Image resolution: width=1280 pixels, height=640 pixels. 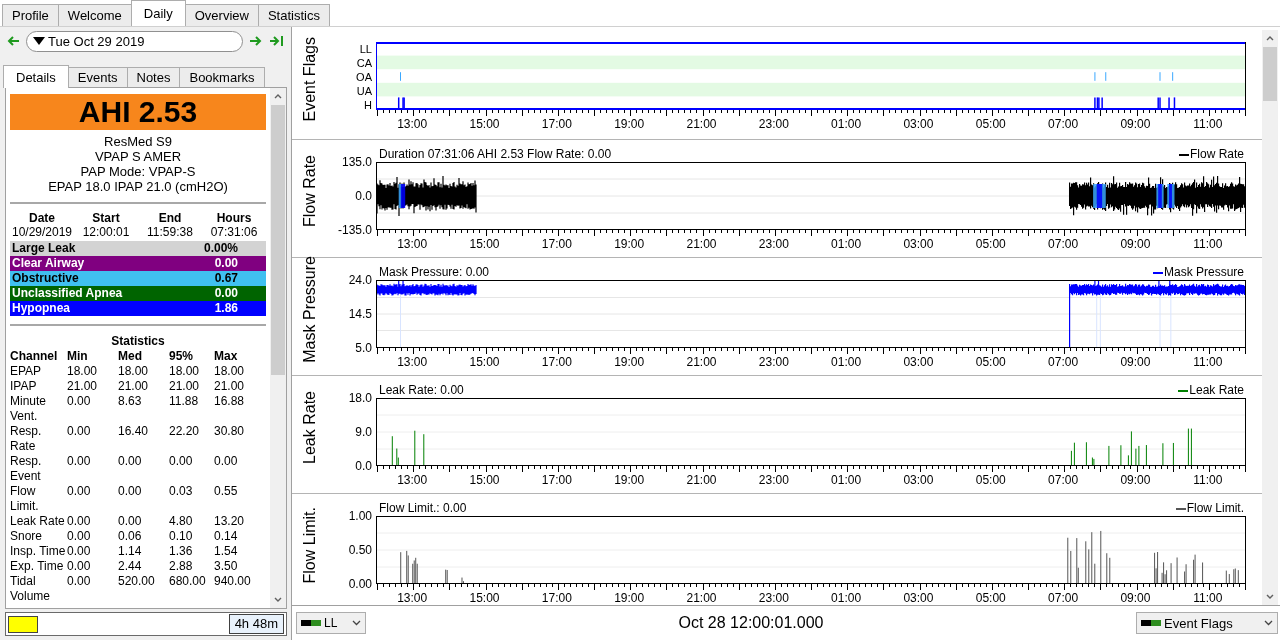 What do you see at coordinates (354, 230) in the screenshot?
I see `axis-label: -135.0` at bounding box center [354, 230].